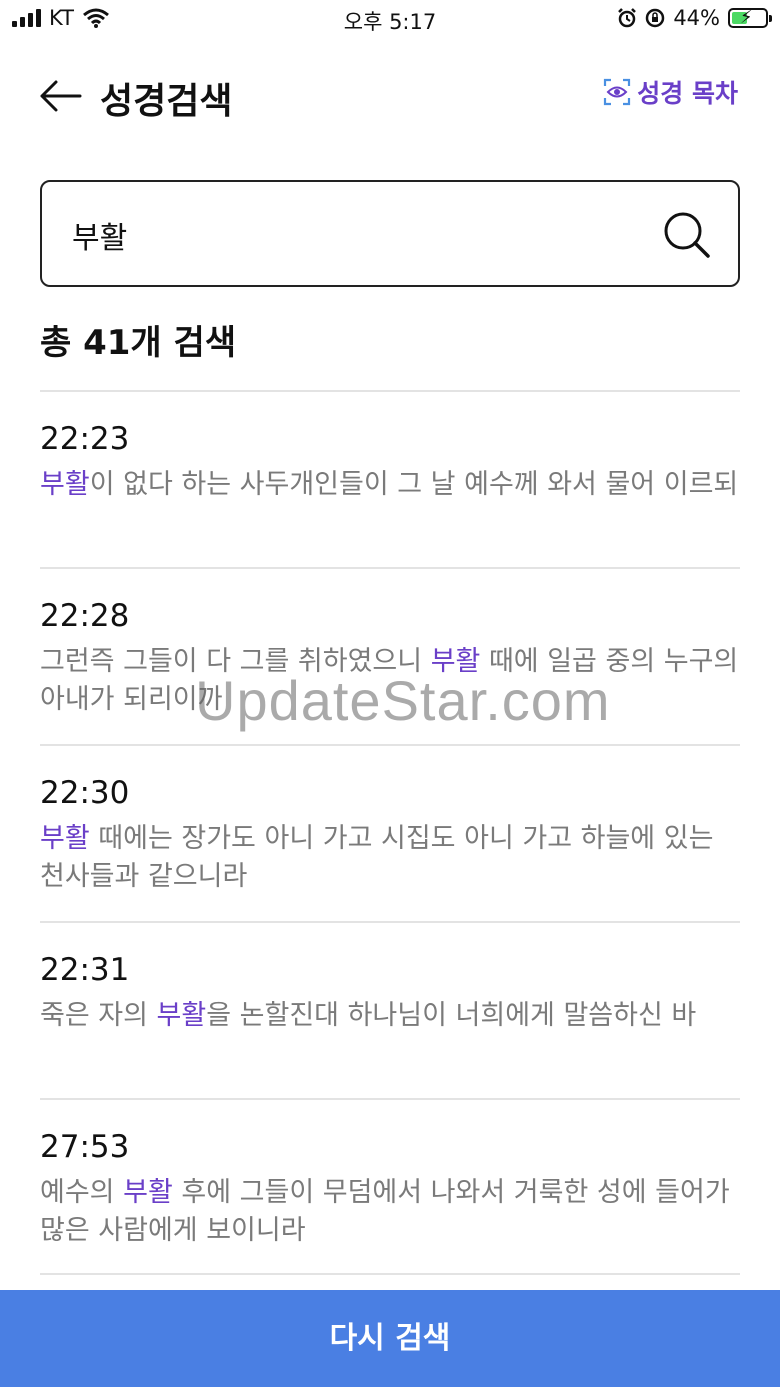 The height and width of the screenshot is (1387, 780). Describe the element at coordinates (166, 101) in the screenshot. I see `page-title: 성경검색` at that location.